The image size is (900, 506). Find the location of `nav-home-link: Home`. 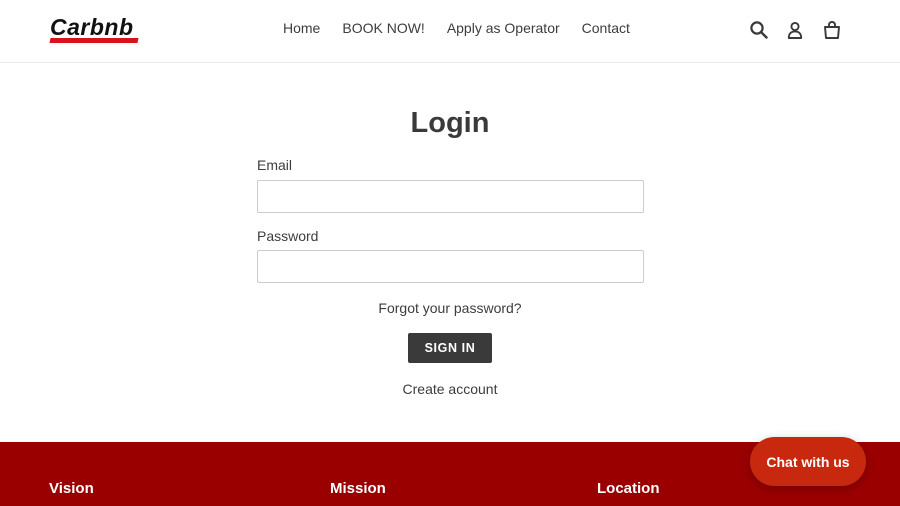

nav-home-link: Home is located at coordinates (301, 28).